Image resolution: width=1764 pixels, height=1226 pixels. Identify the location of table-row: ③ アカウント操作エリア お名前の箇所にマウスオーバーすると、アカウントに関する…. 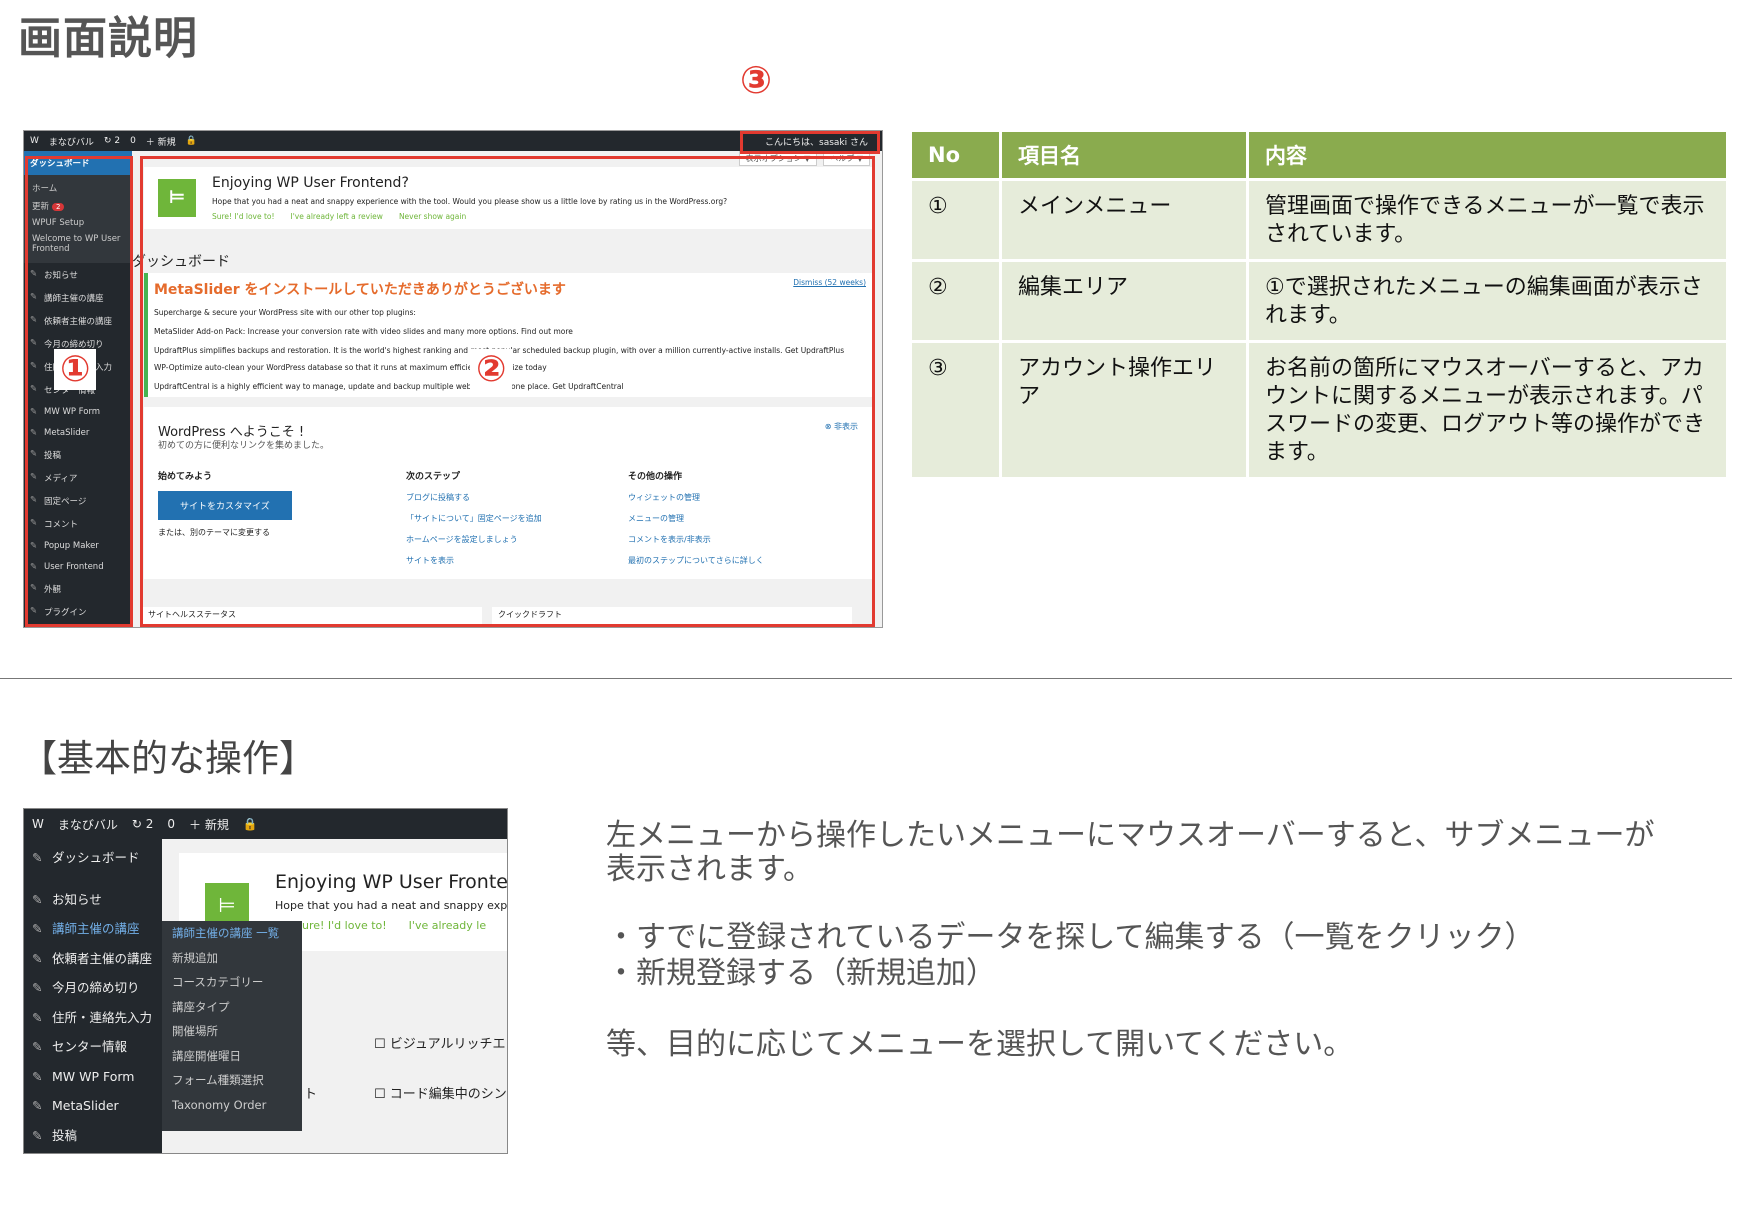
(1319, 410).